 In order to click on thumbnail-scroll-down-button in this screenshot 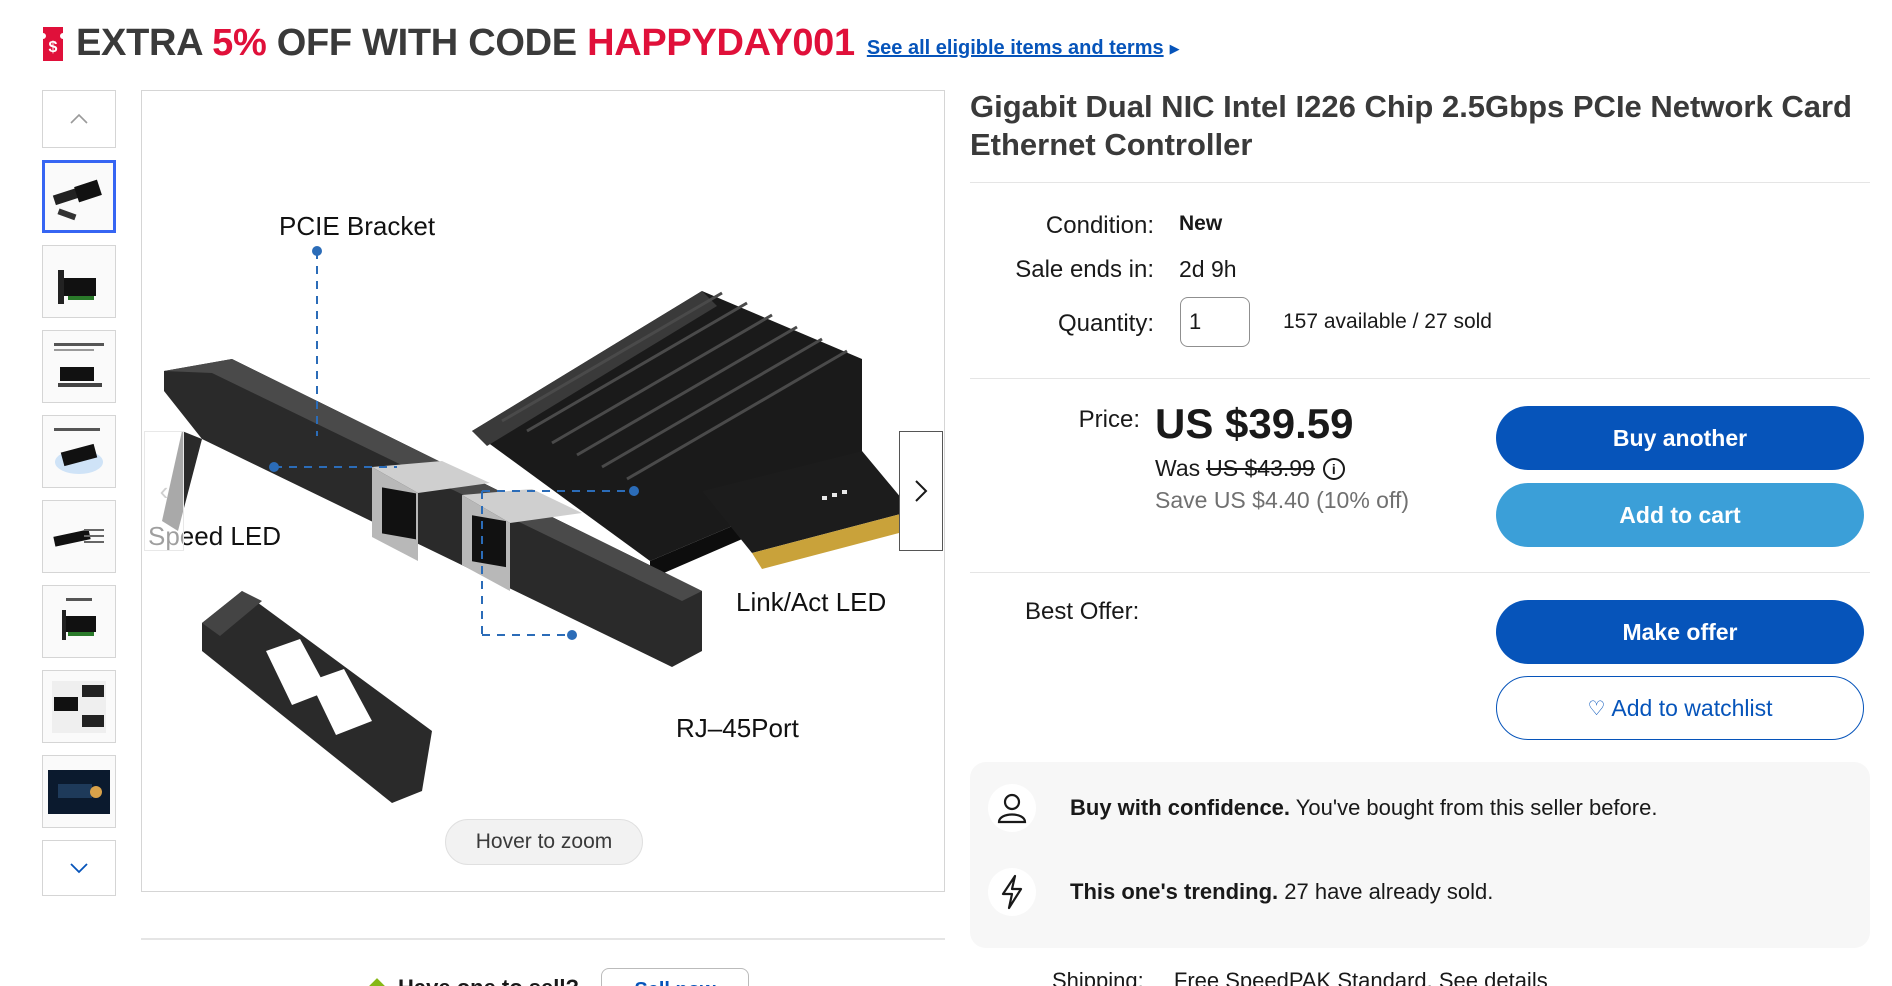, I will do `click(79, 868)`.